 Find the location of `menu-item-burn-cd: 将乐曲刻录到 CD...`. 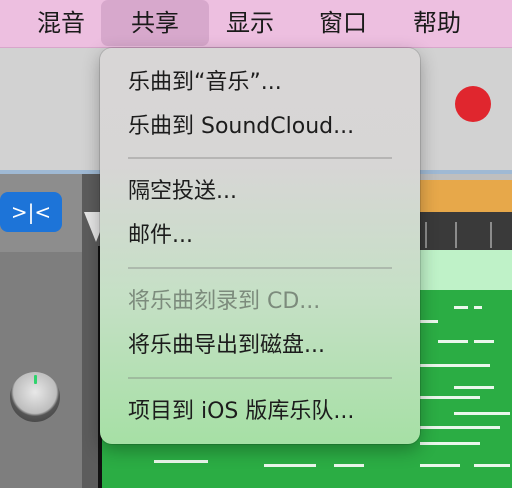

menu-item-burn-cd: 将乐曲刻录到 CD... is located at coordinates (224, 301).